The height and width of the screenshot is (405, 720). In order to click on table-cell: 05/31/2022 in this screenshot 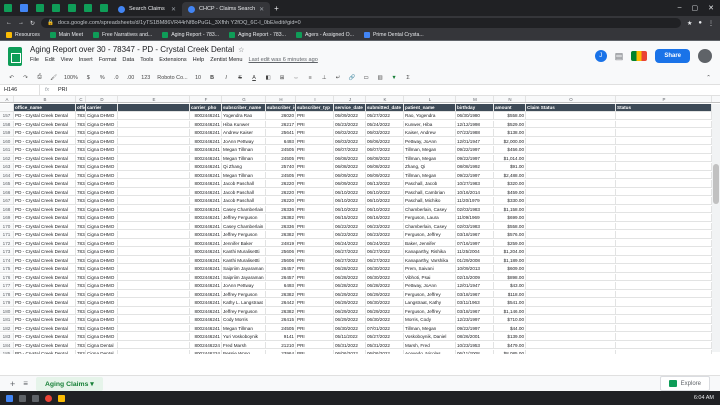, I will do `click(350, 344)`.